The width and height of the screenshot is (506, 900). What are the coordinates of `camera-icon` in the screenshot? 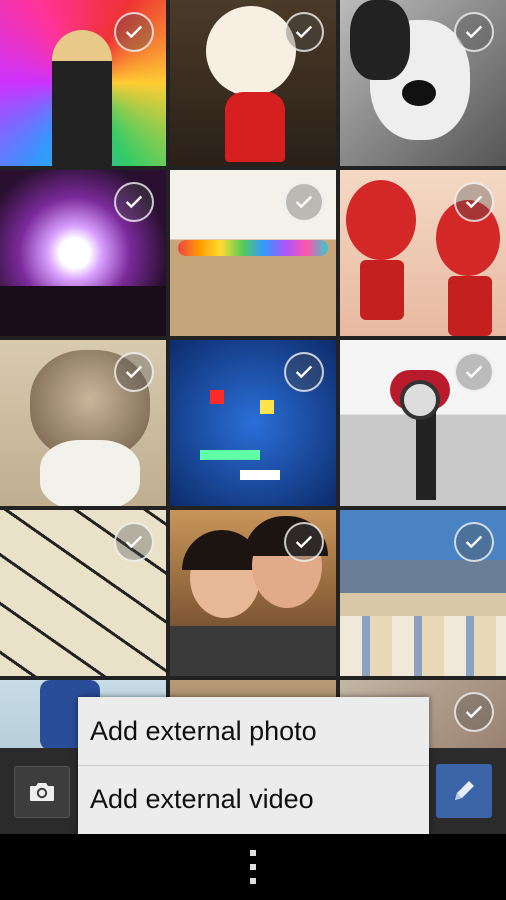 It's located at (42, 792).